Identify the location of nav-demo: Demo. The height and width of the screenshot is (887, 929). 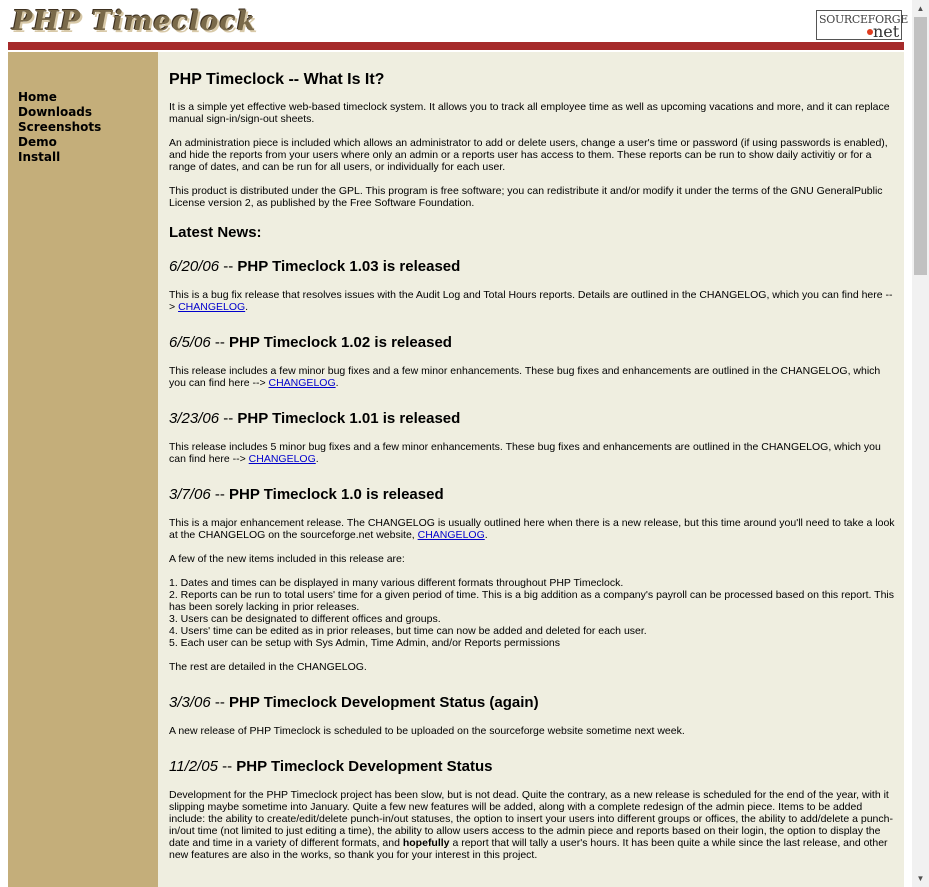
(59, 142).